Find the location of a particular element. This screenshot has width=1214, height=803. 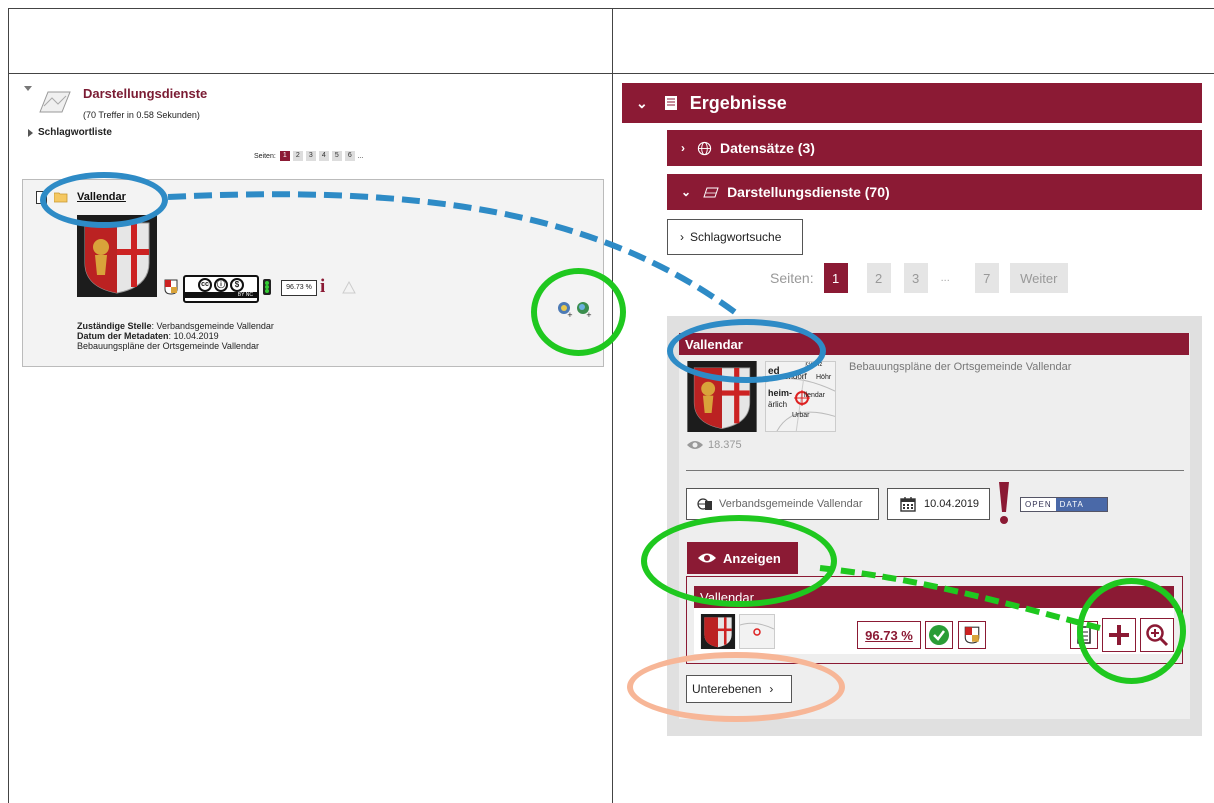

annotation-ellipse-peach is located at coordinates (736, 687).